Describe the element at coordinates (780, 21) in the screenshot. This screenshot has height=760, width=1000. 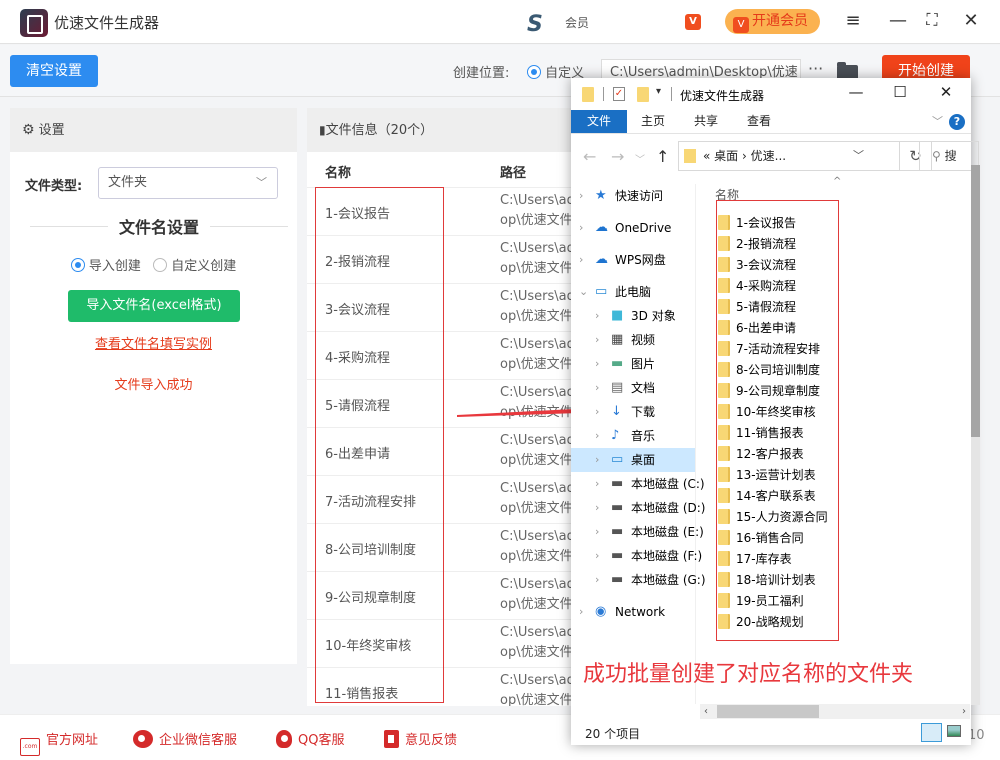
I see `open-vip-label: 开通会员` at that location.